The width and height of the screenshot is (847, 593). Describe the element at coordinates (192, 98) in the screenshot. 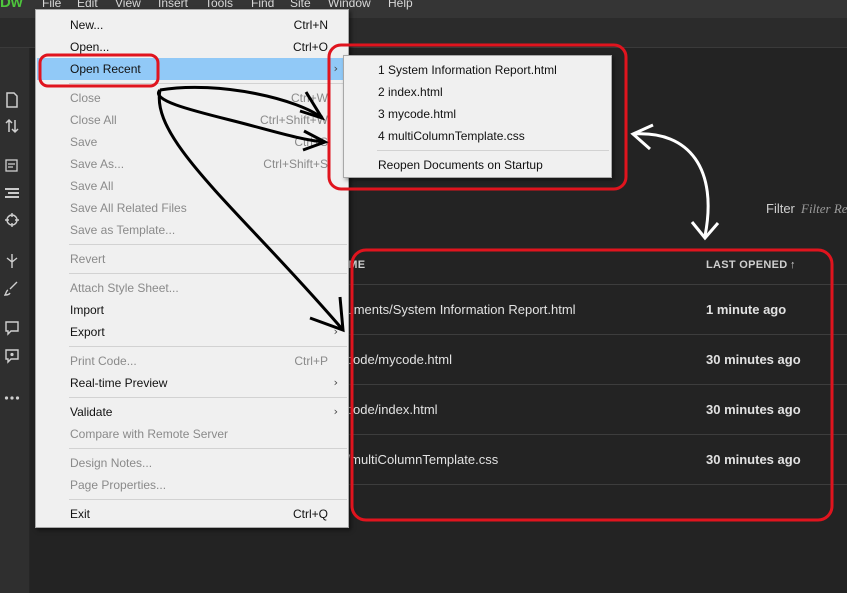

I see `menu-item-close: Close Ctrl+W` at that location.